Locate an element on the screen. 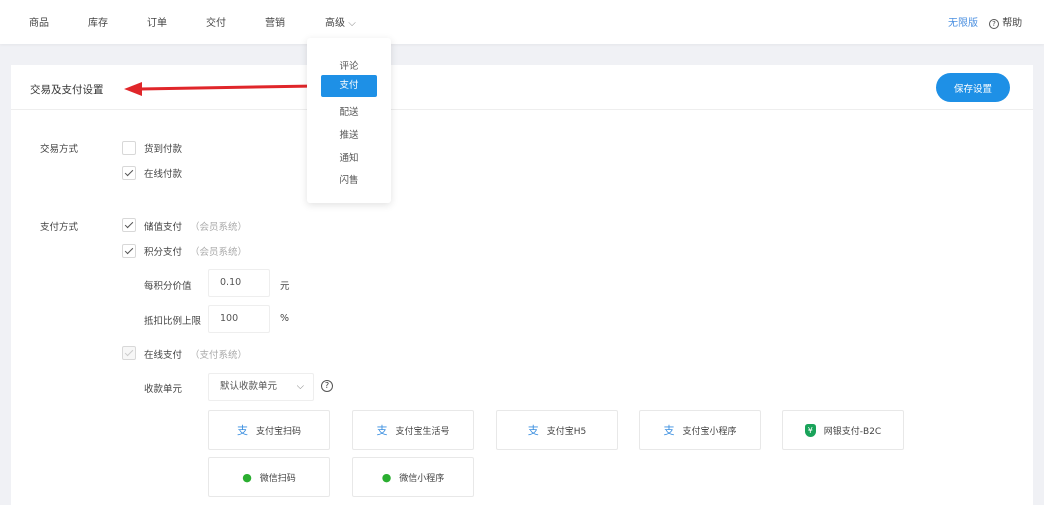 The width and height of the screenshot is (1044, 505). menu-item-payment: 支付 is located at coordinates (349, 86).